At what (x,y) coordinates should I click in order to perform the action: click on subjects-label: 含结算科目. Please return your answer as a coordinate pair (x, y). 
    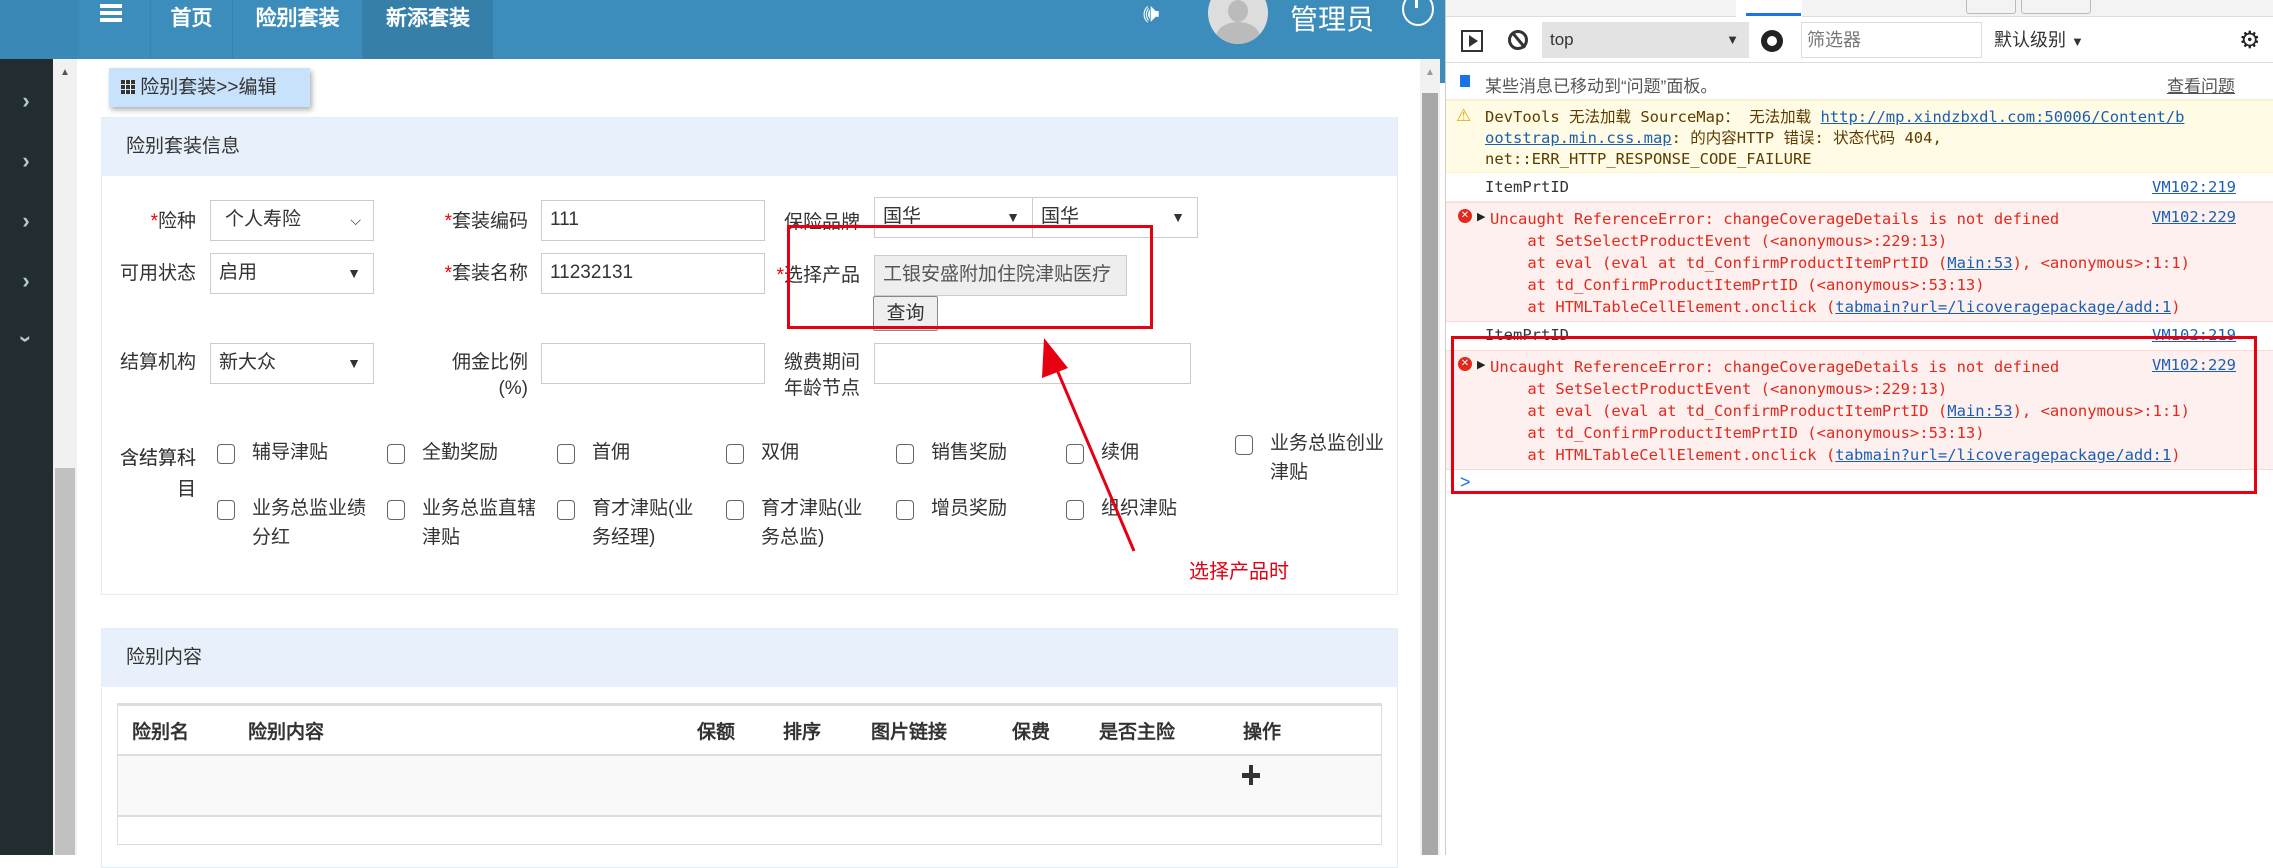
    Looking at the image, I should click on (157, 474).